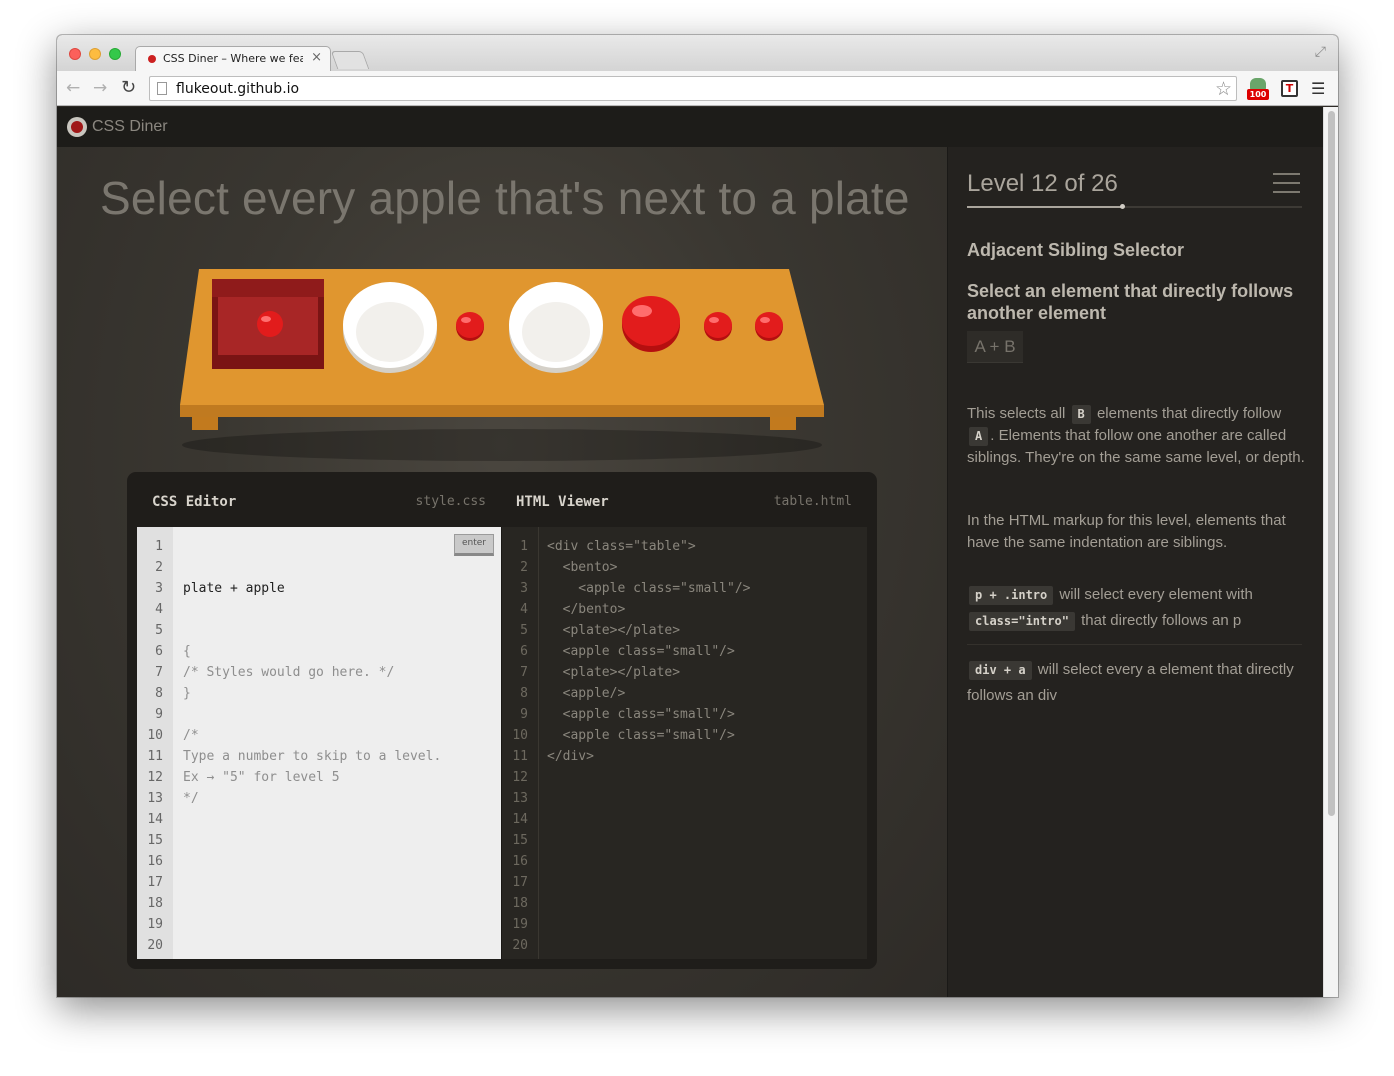 The height and width of the screenshot is (1076, 1394). I want to click on site-header: CSS Diner, so click(690, 127).